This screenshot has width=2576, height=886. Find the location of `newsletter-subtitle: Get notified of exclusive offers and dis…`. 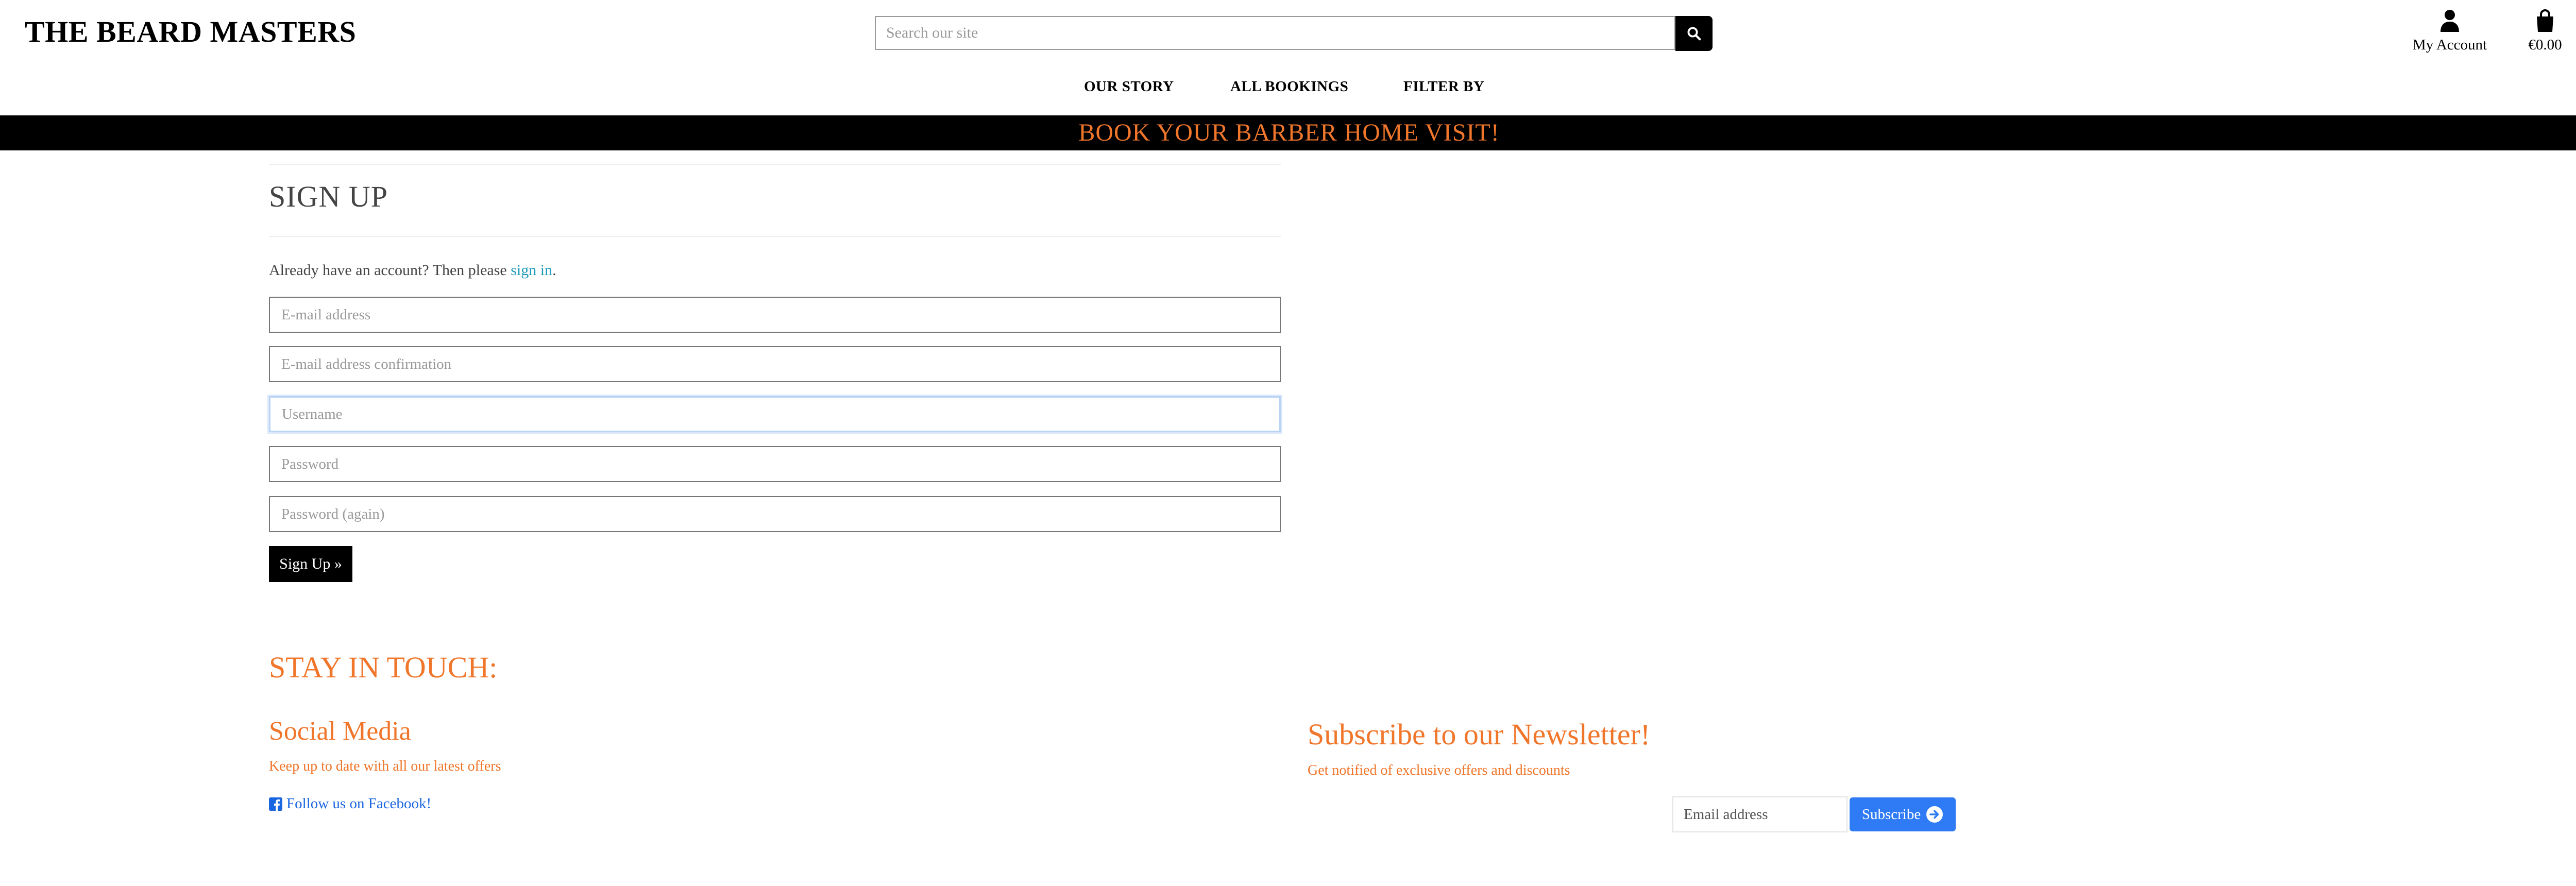

newsletter-subtitle: Get notified of exclusive offers and dis… is located at coordinates (1439, 770).